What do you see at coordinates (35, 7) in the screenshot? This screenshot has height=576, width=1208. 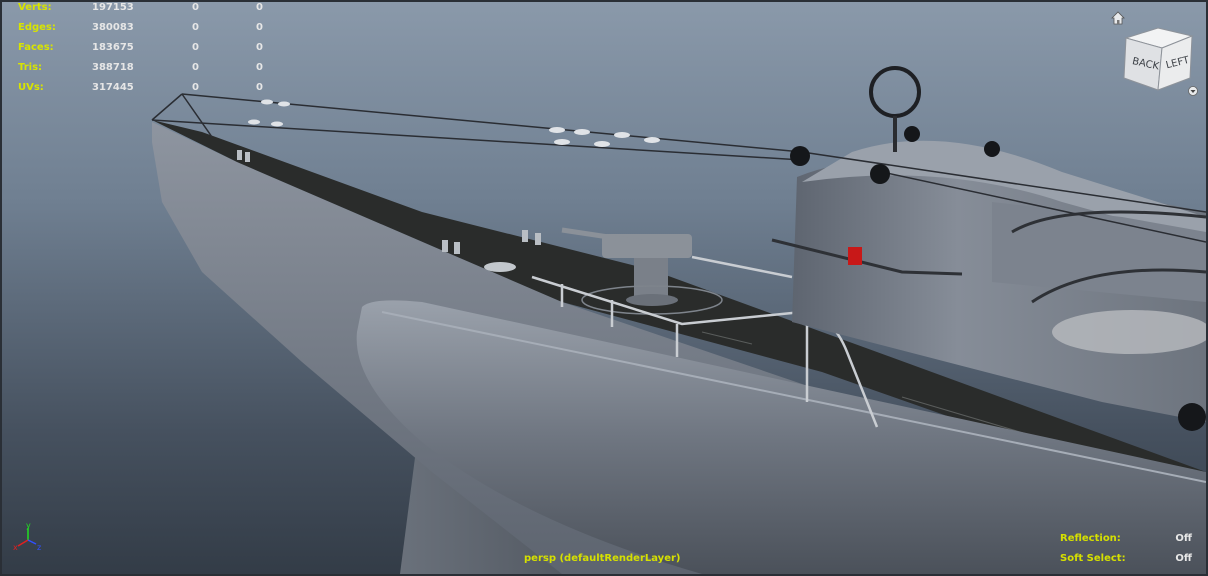 I see `stat-label: Verts:` at bounding box center [35, 7].